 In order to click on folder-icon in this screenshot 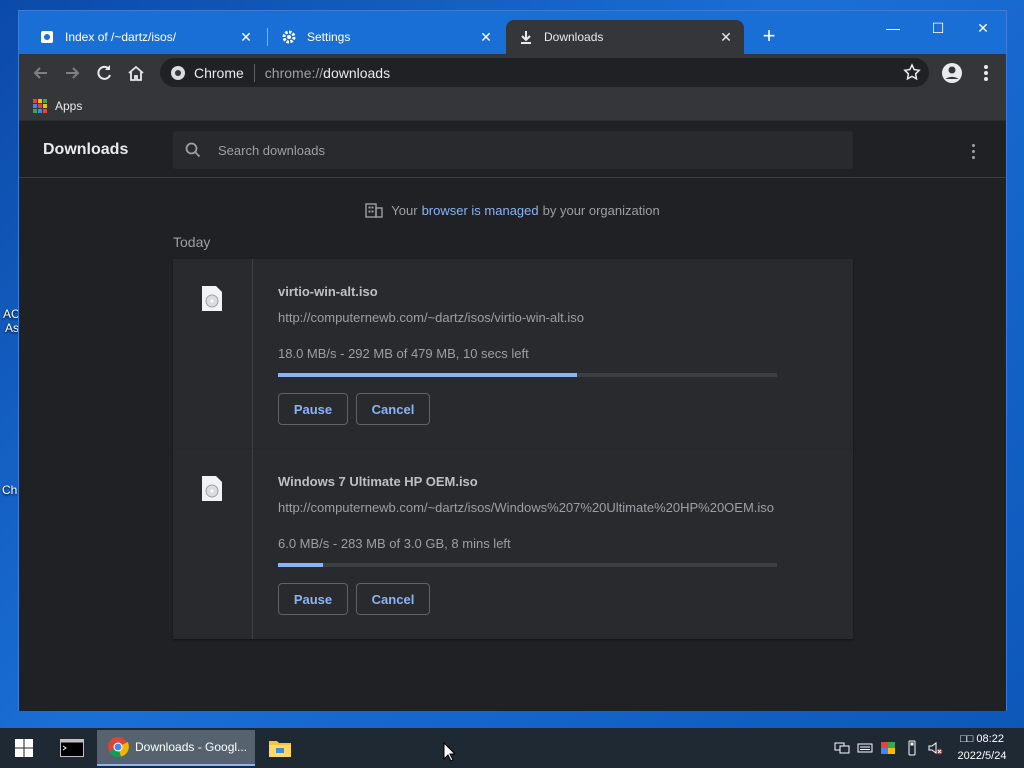, I will do `click(280, 749)`.